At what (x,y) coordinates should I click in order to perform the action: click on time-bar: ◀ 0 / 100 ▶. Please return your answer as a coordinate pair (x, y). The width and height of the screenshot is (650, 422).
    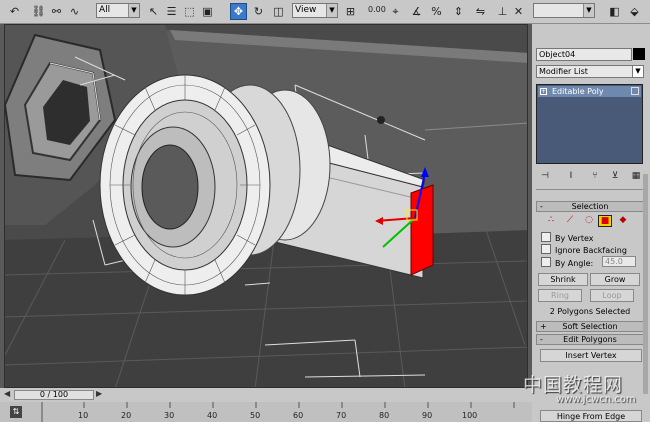
    Looking at the image, I should click on (266, 395).